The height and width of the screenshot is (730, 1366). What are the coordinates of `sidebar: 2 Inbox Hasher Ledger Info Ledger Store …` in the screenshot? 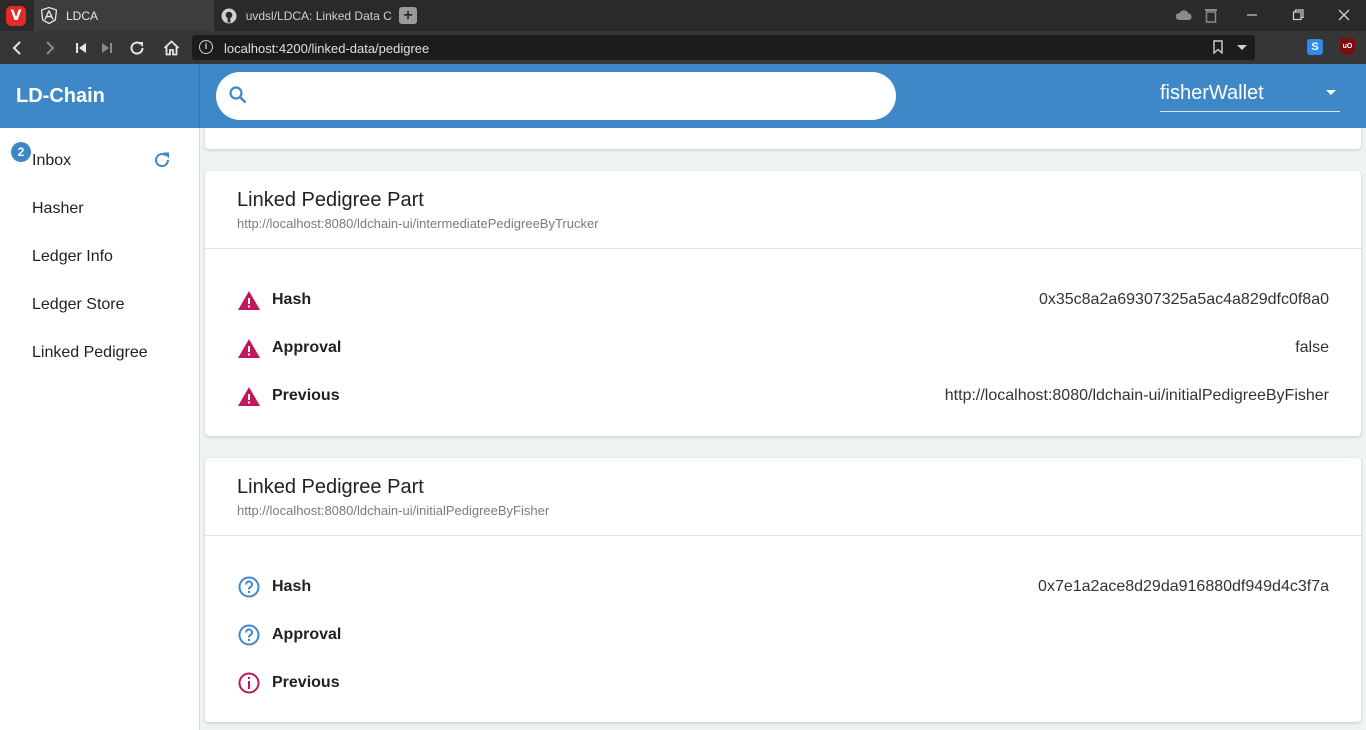 It's located at (100, 429).